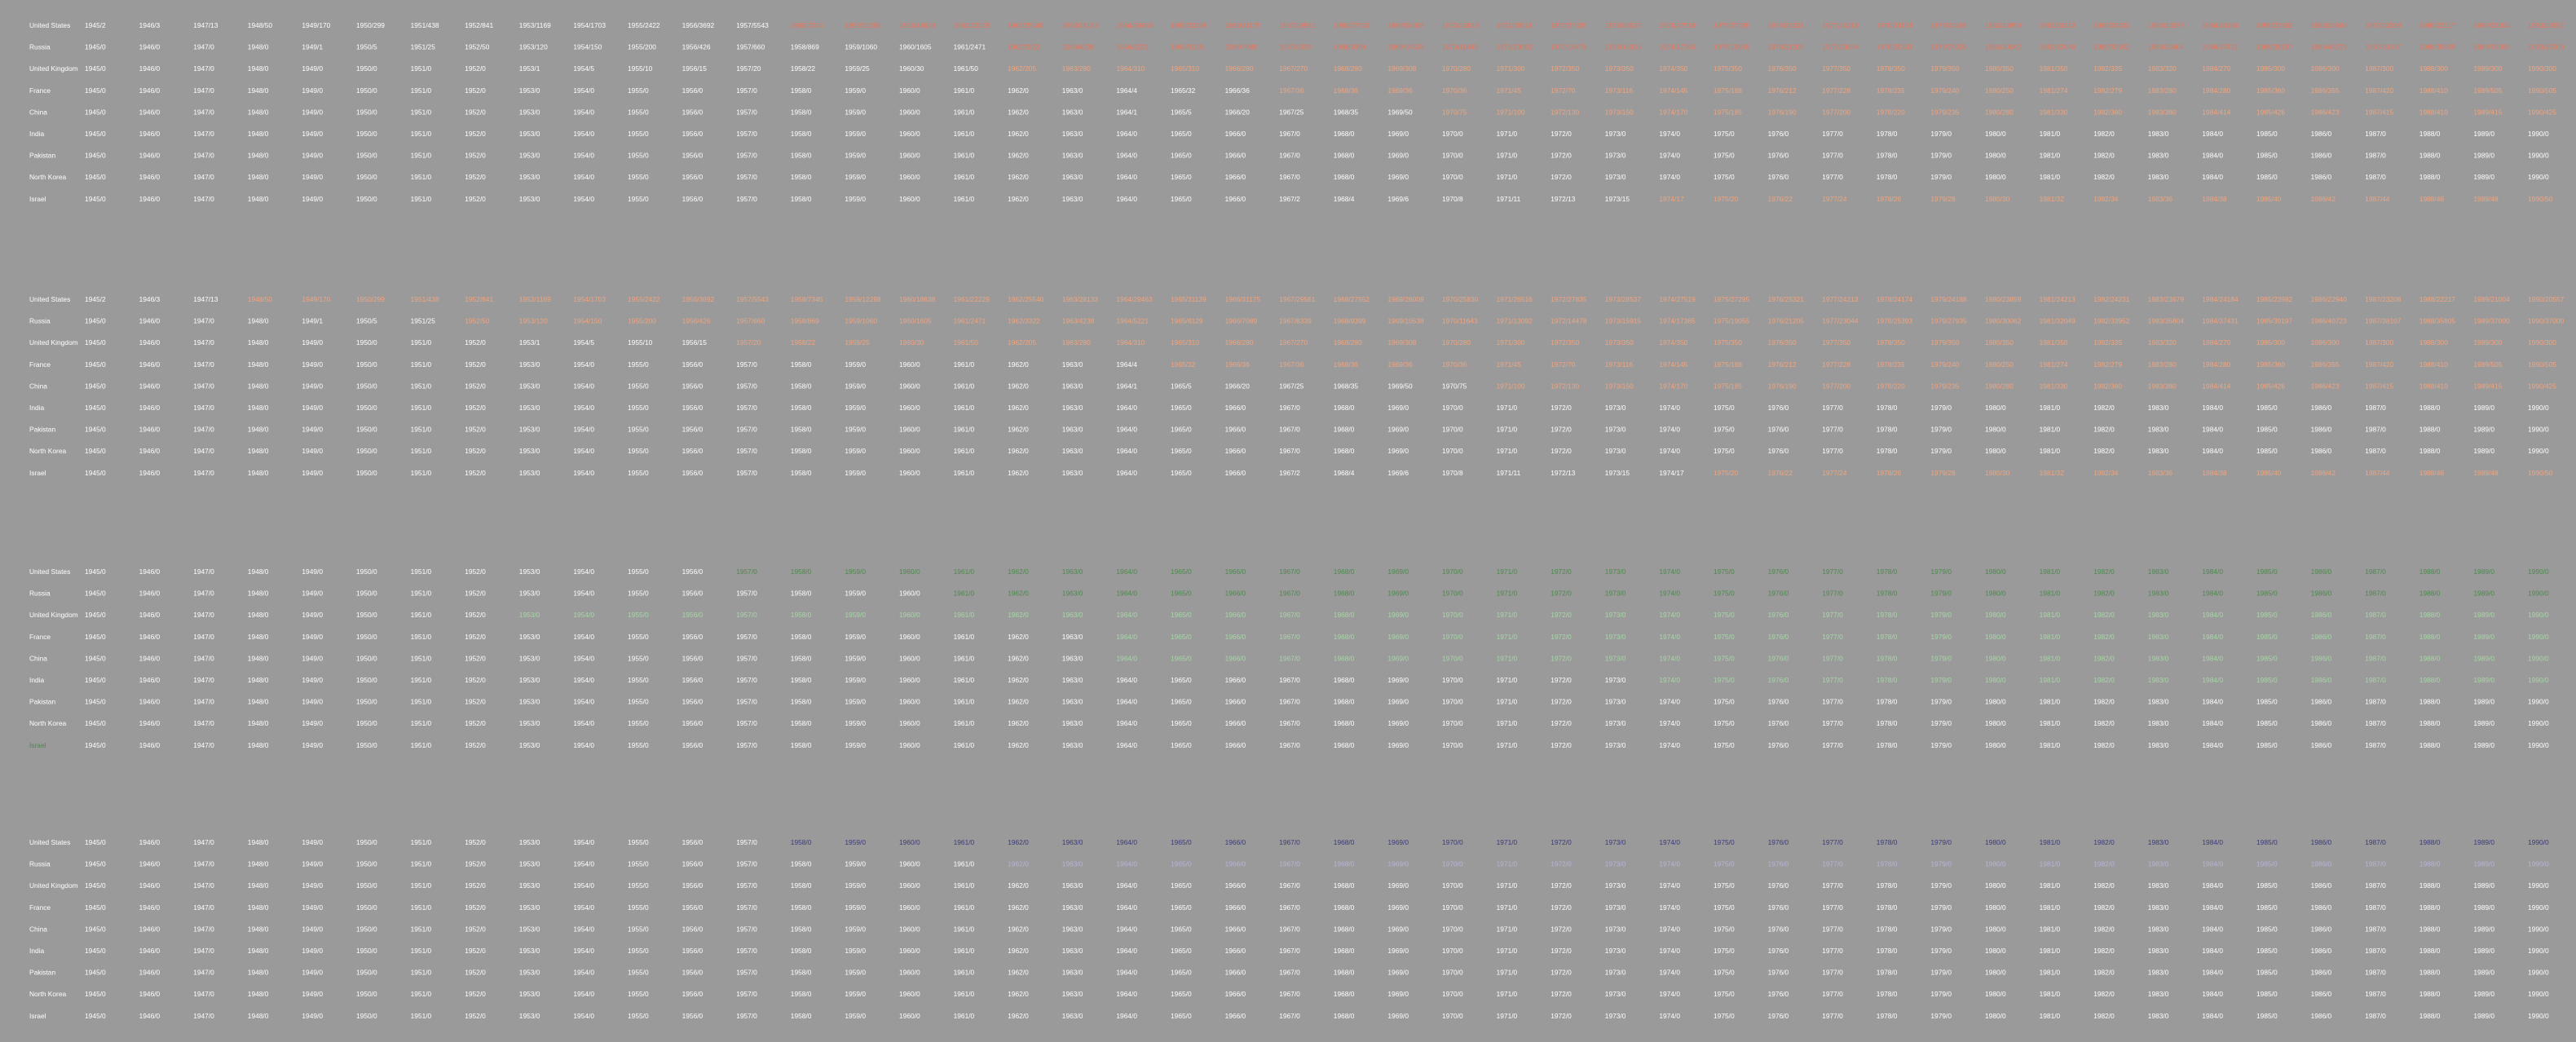 Image resolution: width=2576 pixels, height=1042 pixels. I want to click on table-cell: 1981/330, so click(2054, 386).